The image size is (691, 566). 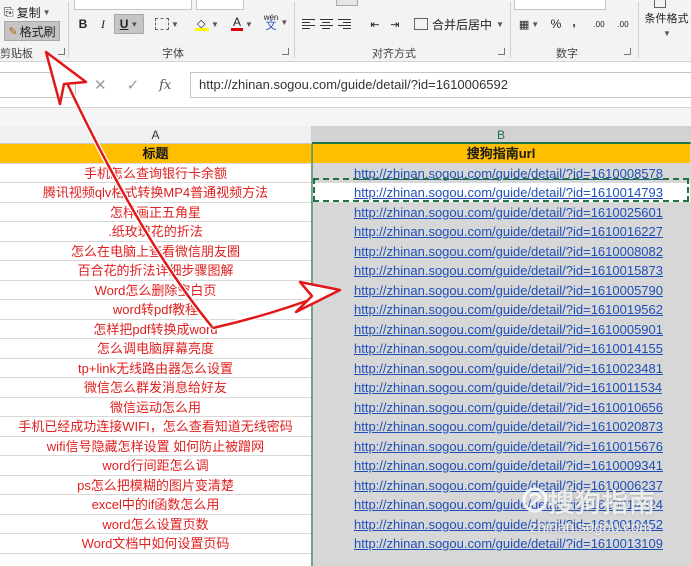 I want to click on header-cell-title: 标题, so click(x=156, y=154).